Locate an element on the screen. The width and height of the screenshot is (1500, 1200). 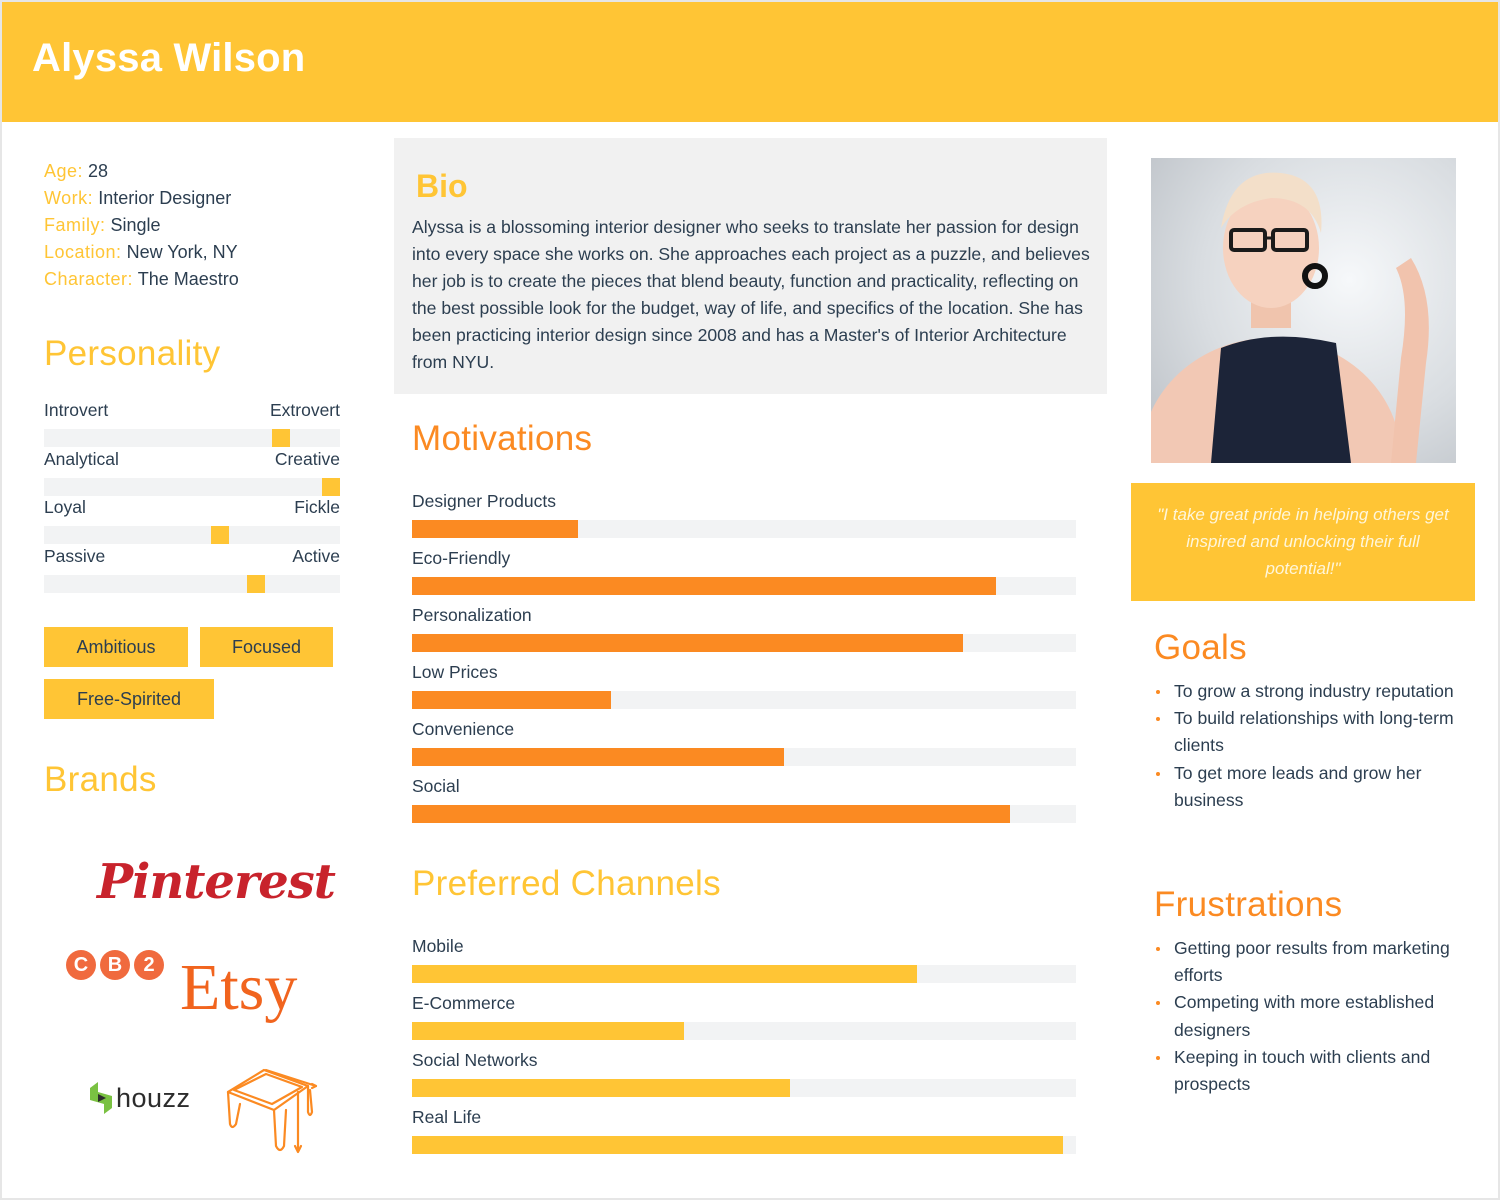
bar-label: Social Networks is located at coordinates (475, 1060).